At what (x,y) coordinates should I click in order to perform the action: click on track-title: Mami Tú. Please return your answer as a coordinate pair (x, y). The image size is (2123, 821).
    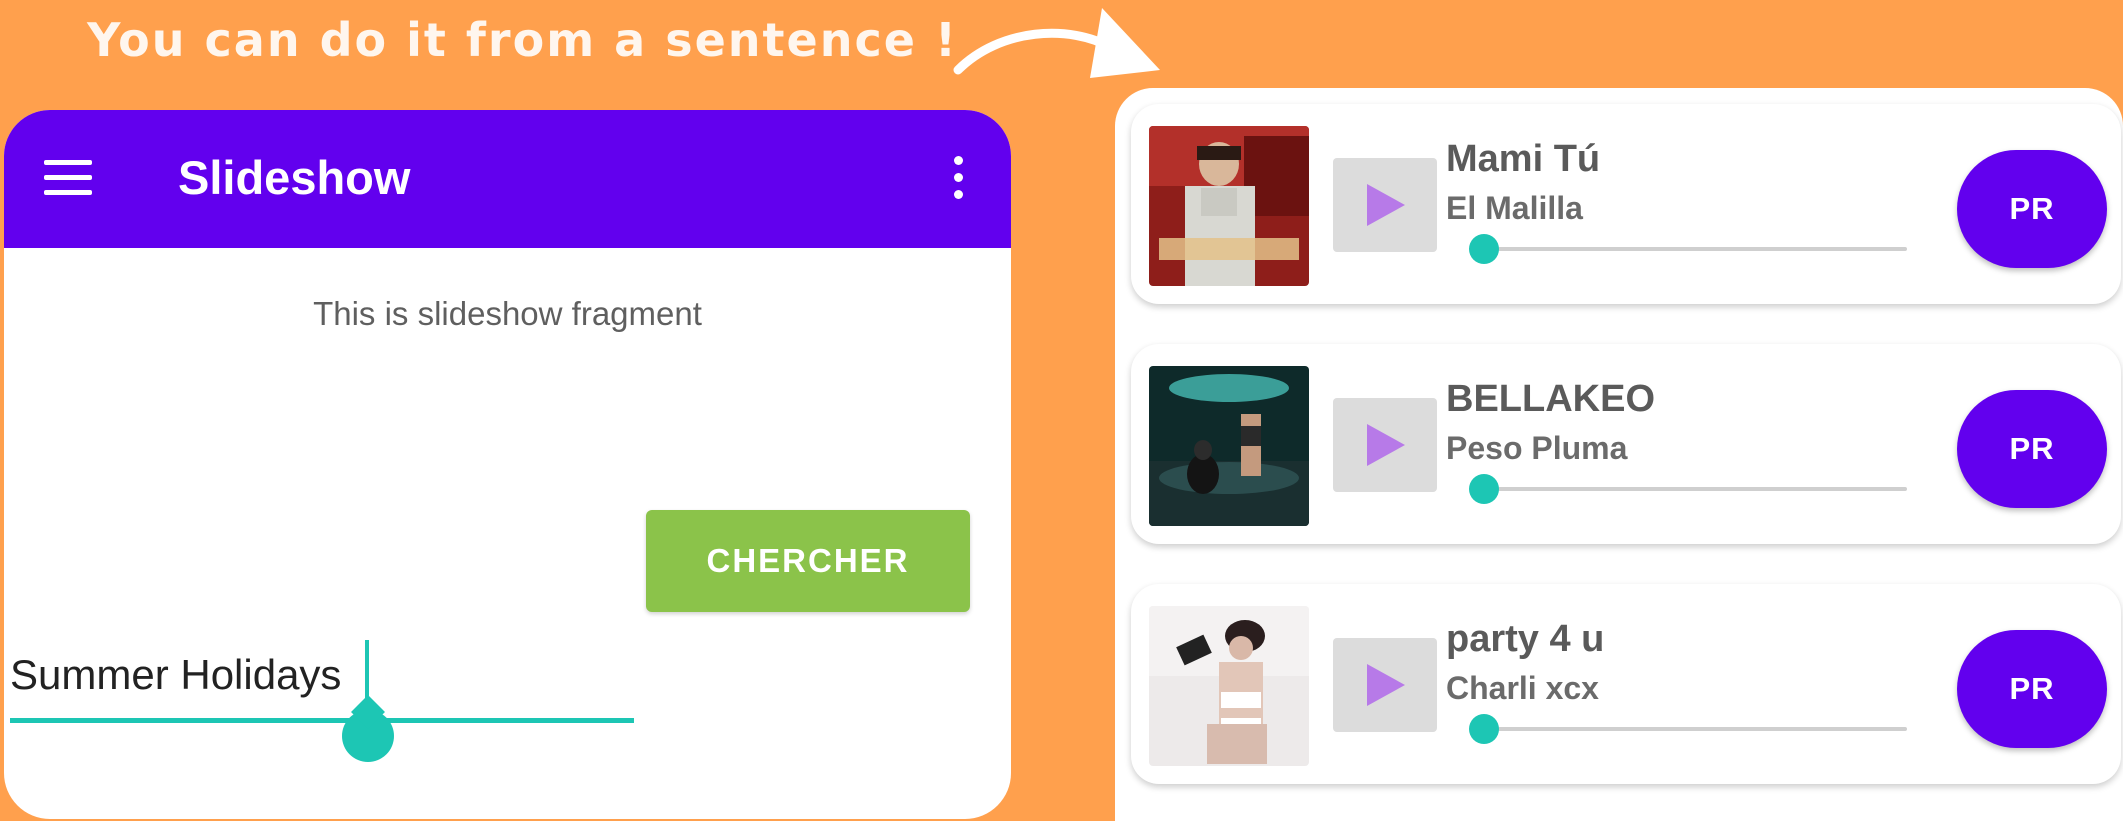
    Looking at the image, I should click on (1523, 159).